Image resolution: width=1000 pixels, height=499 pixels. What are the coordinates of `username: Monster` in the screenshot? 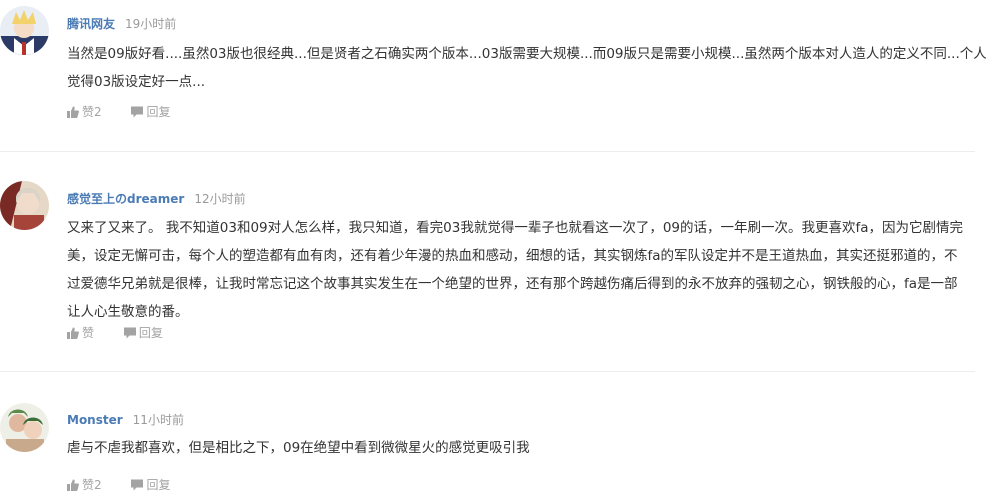 It's located at (95, 420).